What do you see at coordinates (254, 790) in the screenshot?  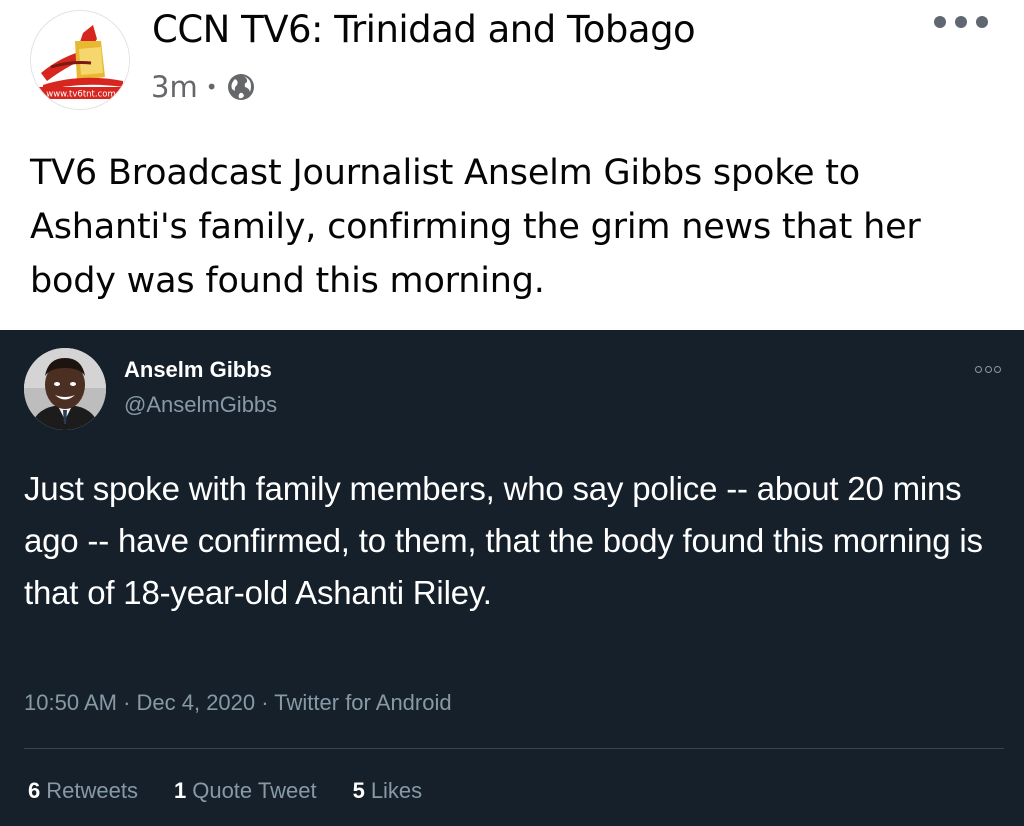 I see `quotes-label: Quote Tweet` at bounding box center [254, 790].